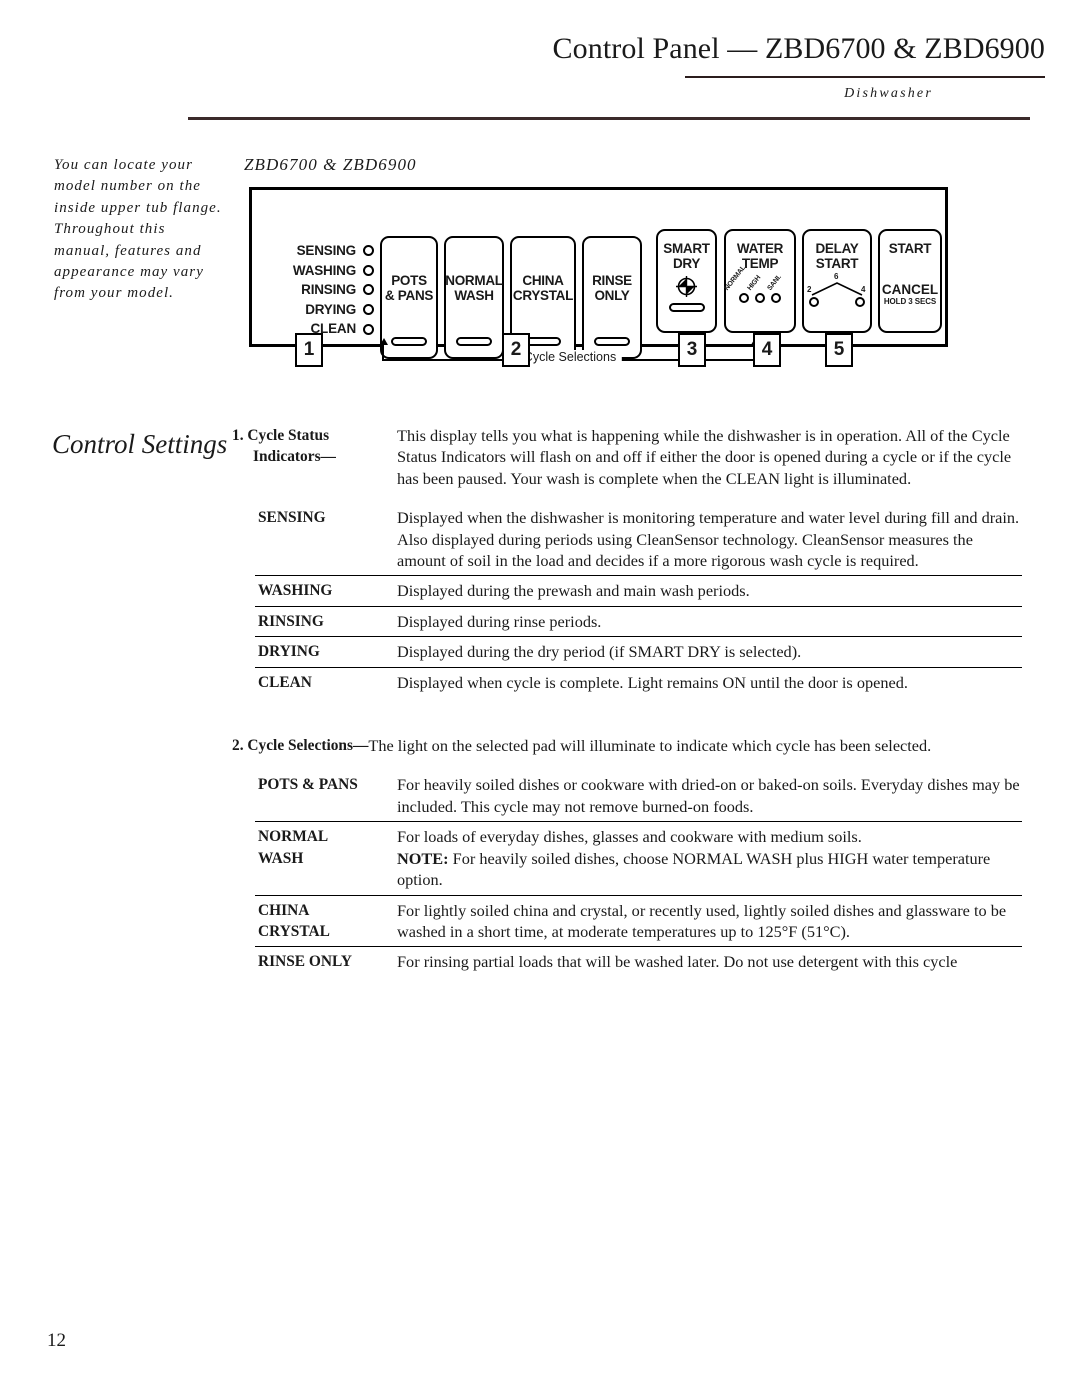  What do you see at coordinates (543, 280) in the screenshot?
I see `pad-label-line1: CHINA` at bounding box center [543, 280].